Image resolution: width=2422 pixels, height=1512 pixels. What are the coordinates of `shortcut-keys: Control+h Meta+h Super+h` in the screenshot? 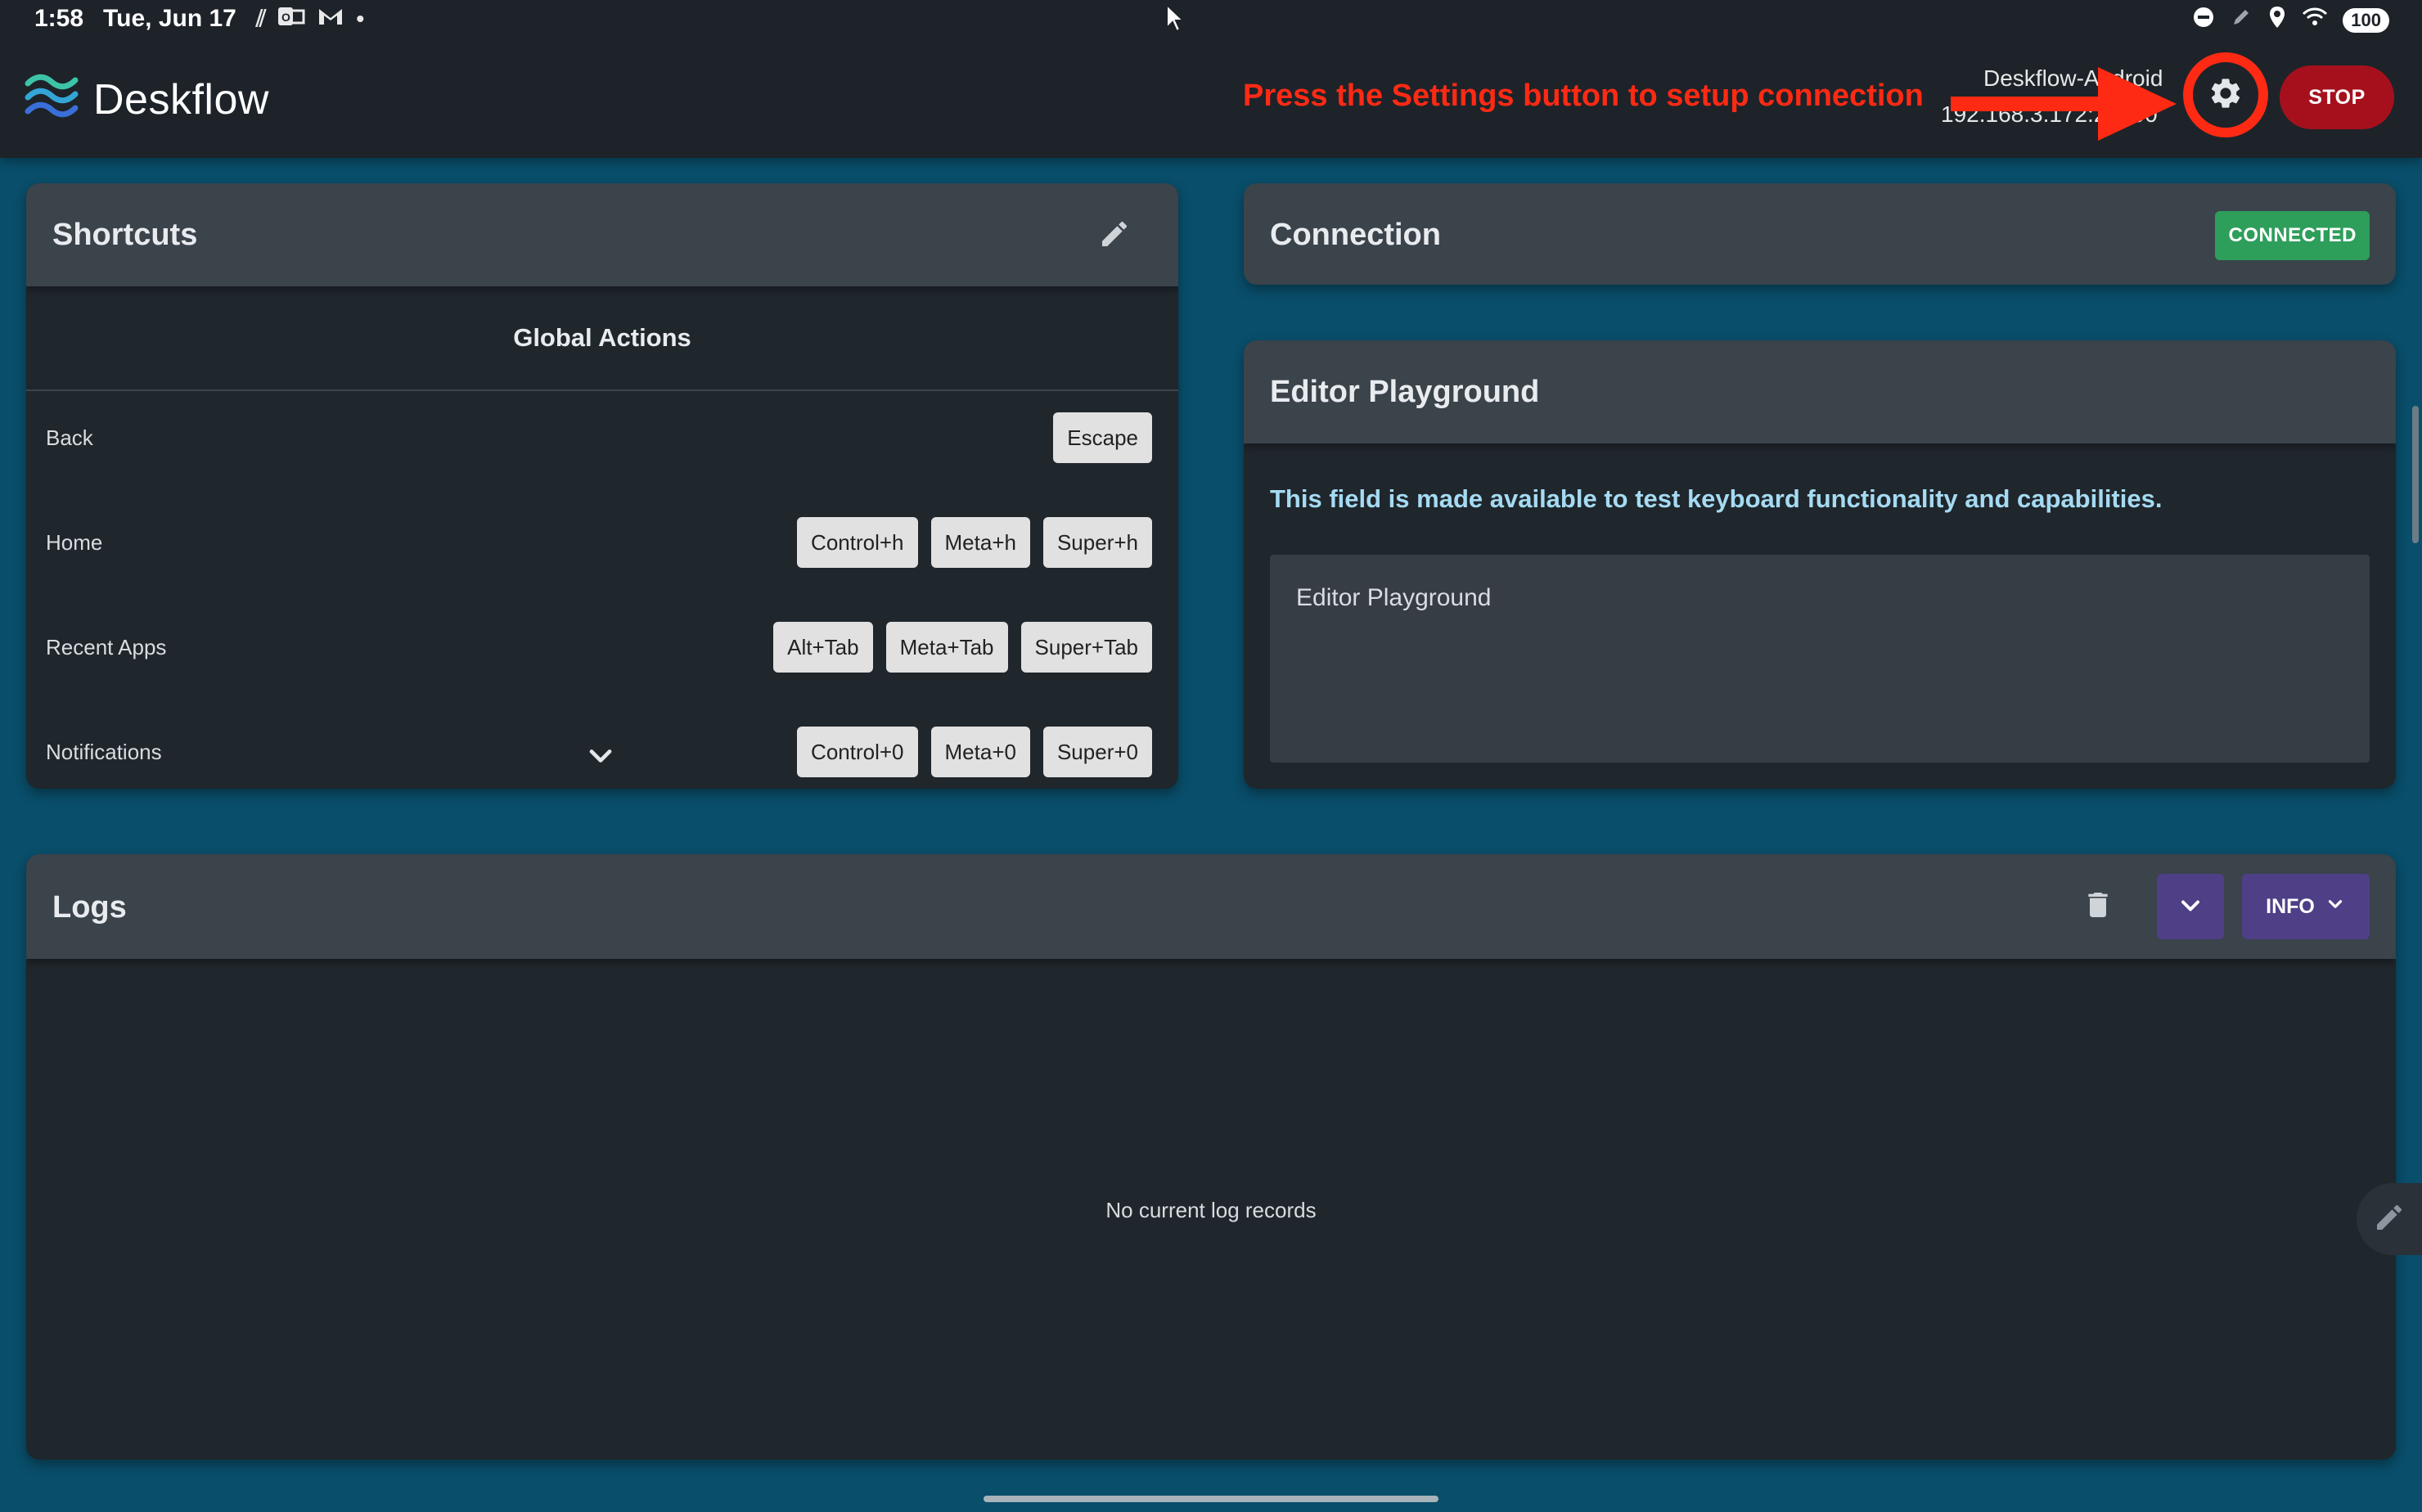 It's located at (974, 543).